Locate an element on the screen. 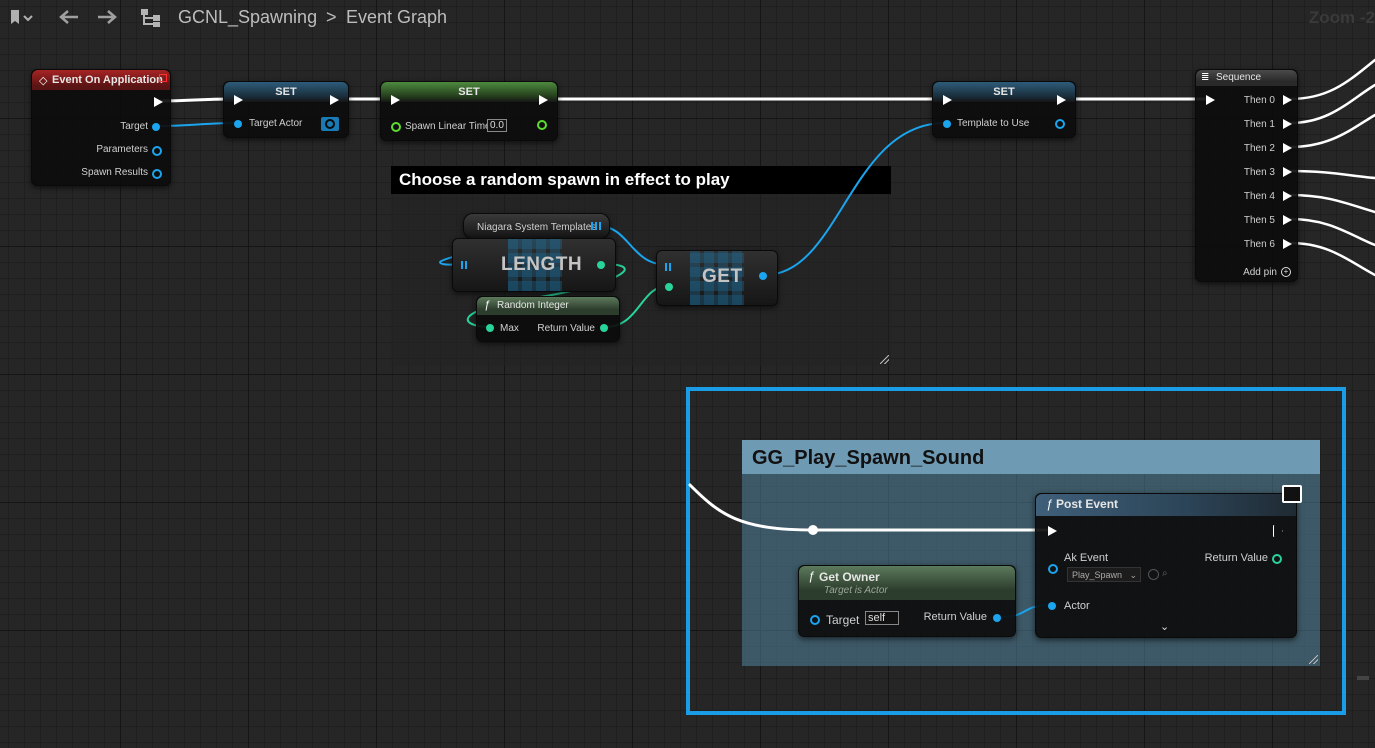  pin-then-6: Then 6 is located at coordinates (1259, 244).